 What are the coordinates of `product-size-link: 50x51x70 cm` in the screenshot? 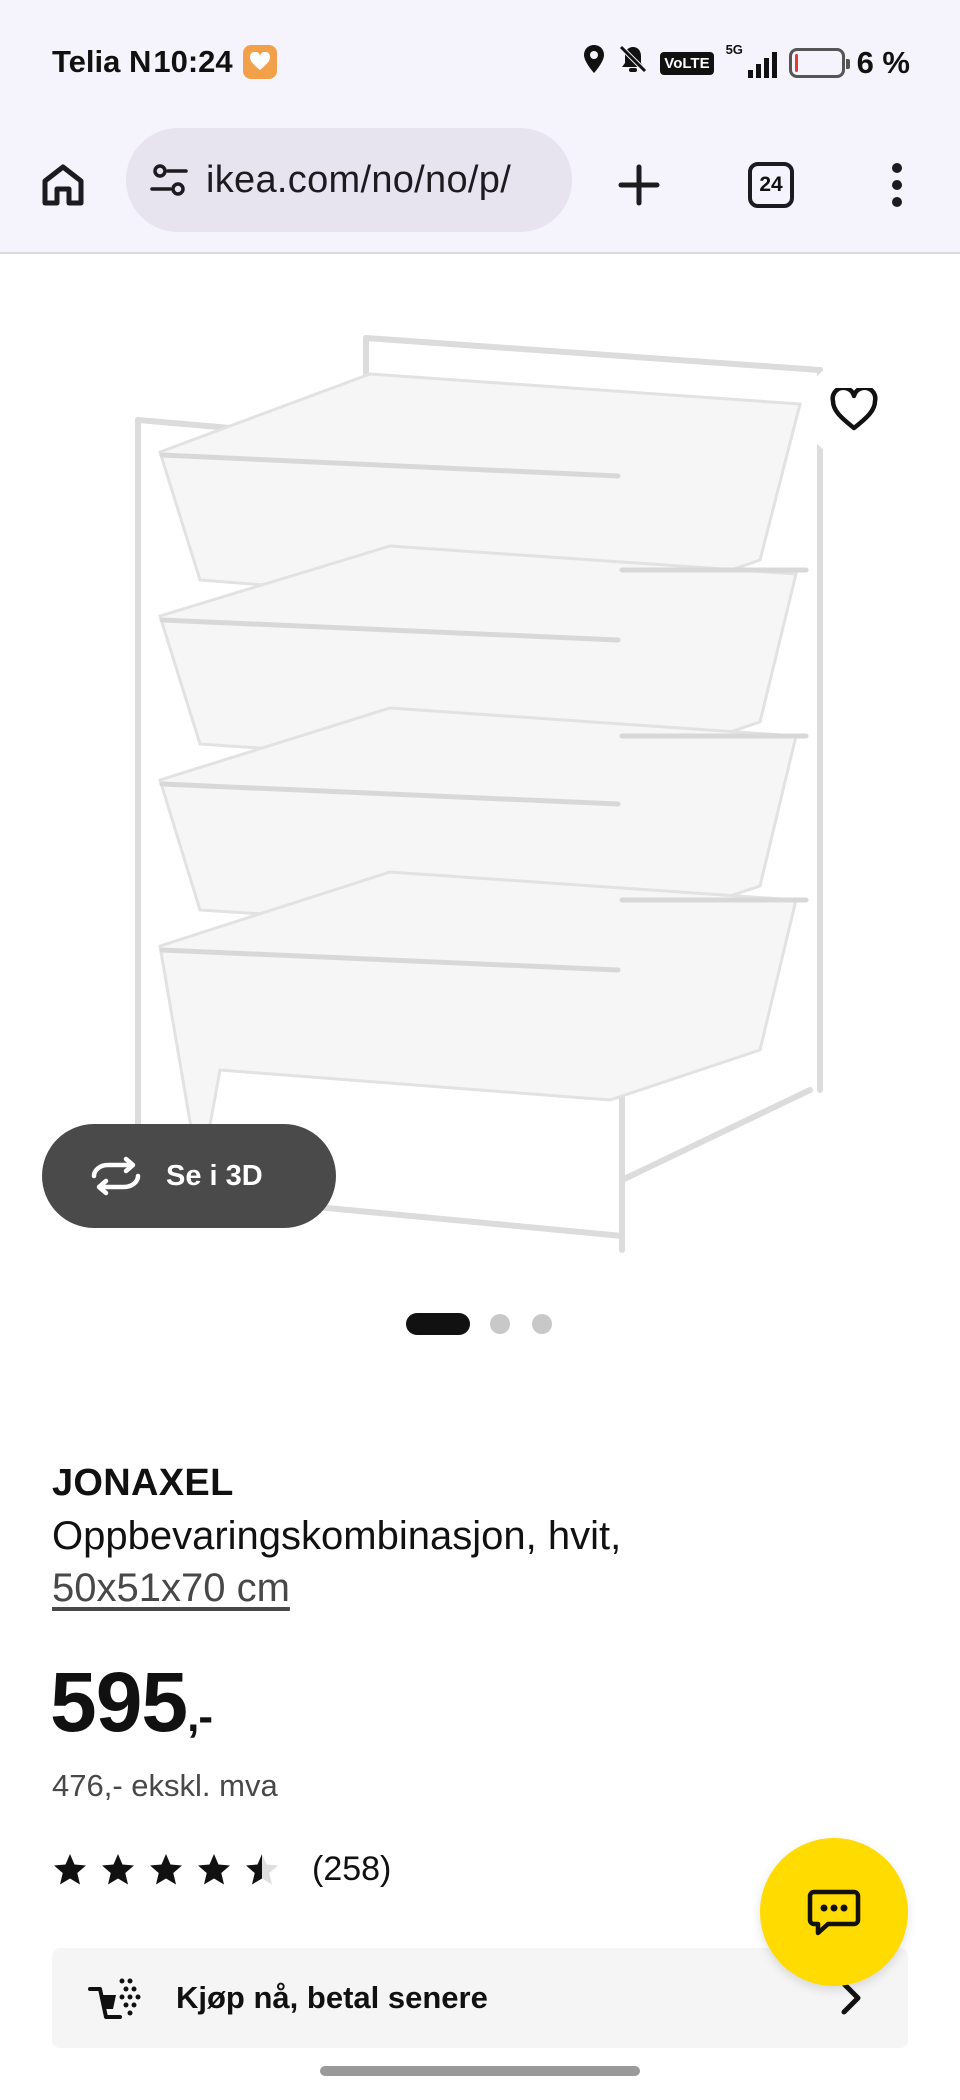 It's located at (171, 1588).